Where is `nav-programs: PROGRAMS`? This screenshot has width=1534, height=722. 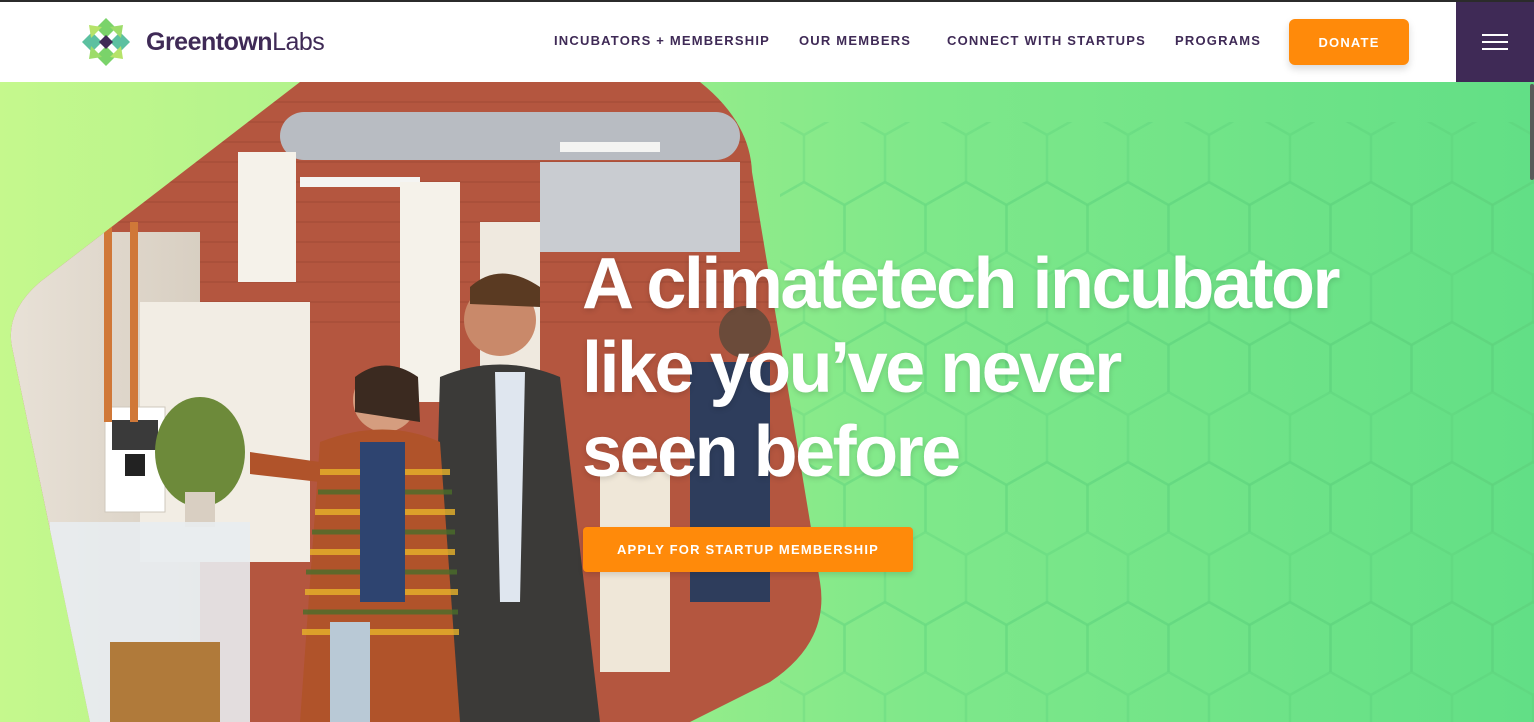 nav-programs: PROGRAMS is located at coordinates (1218, 40).